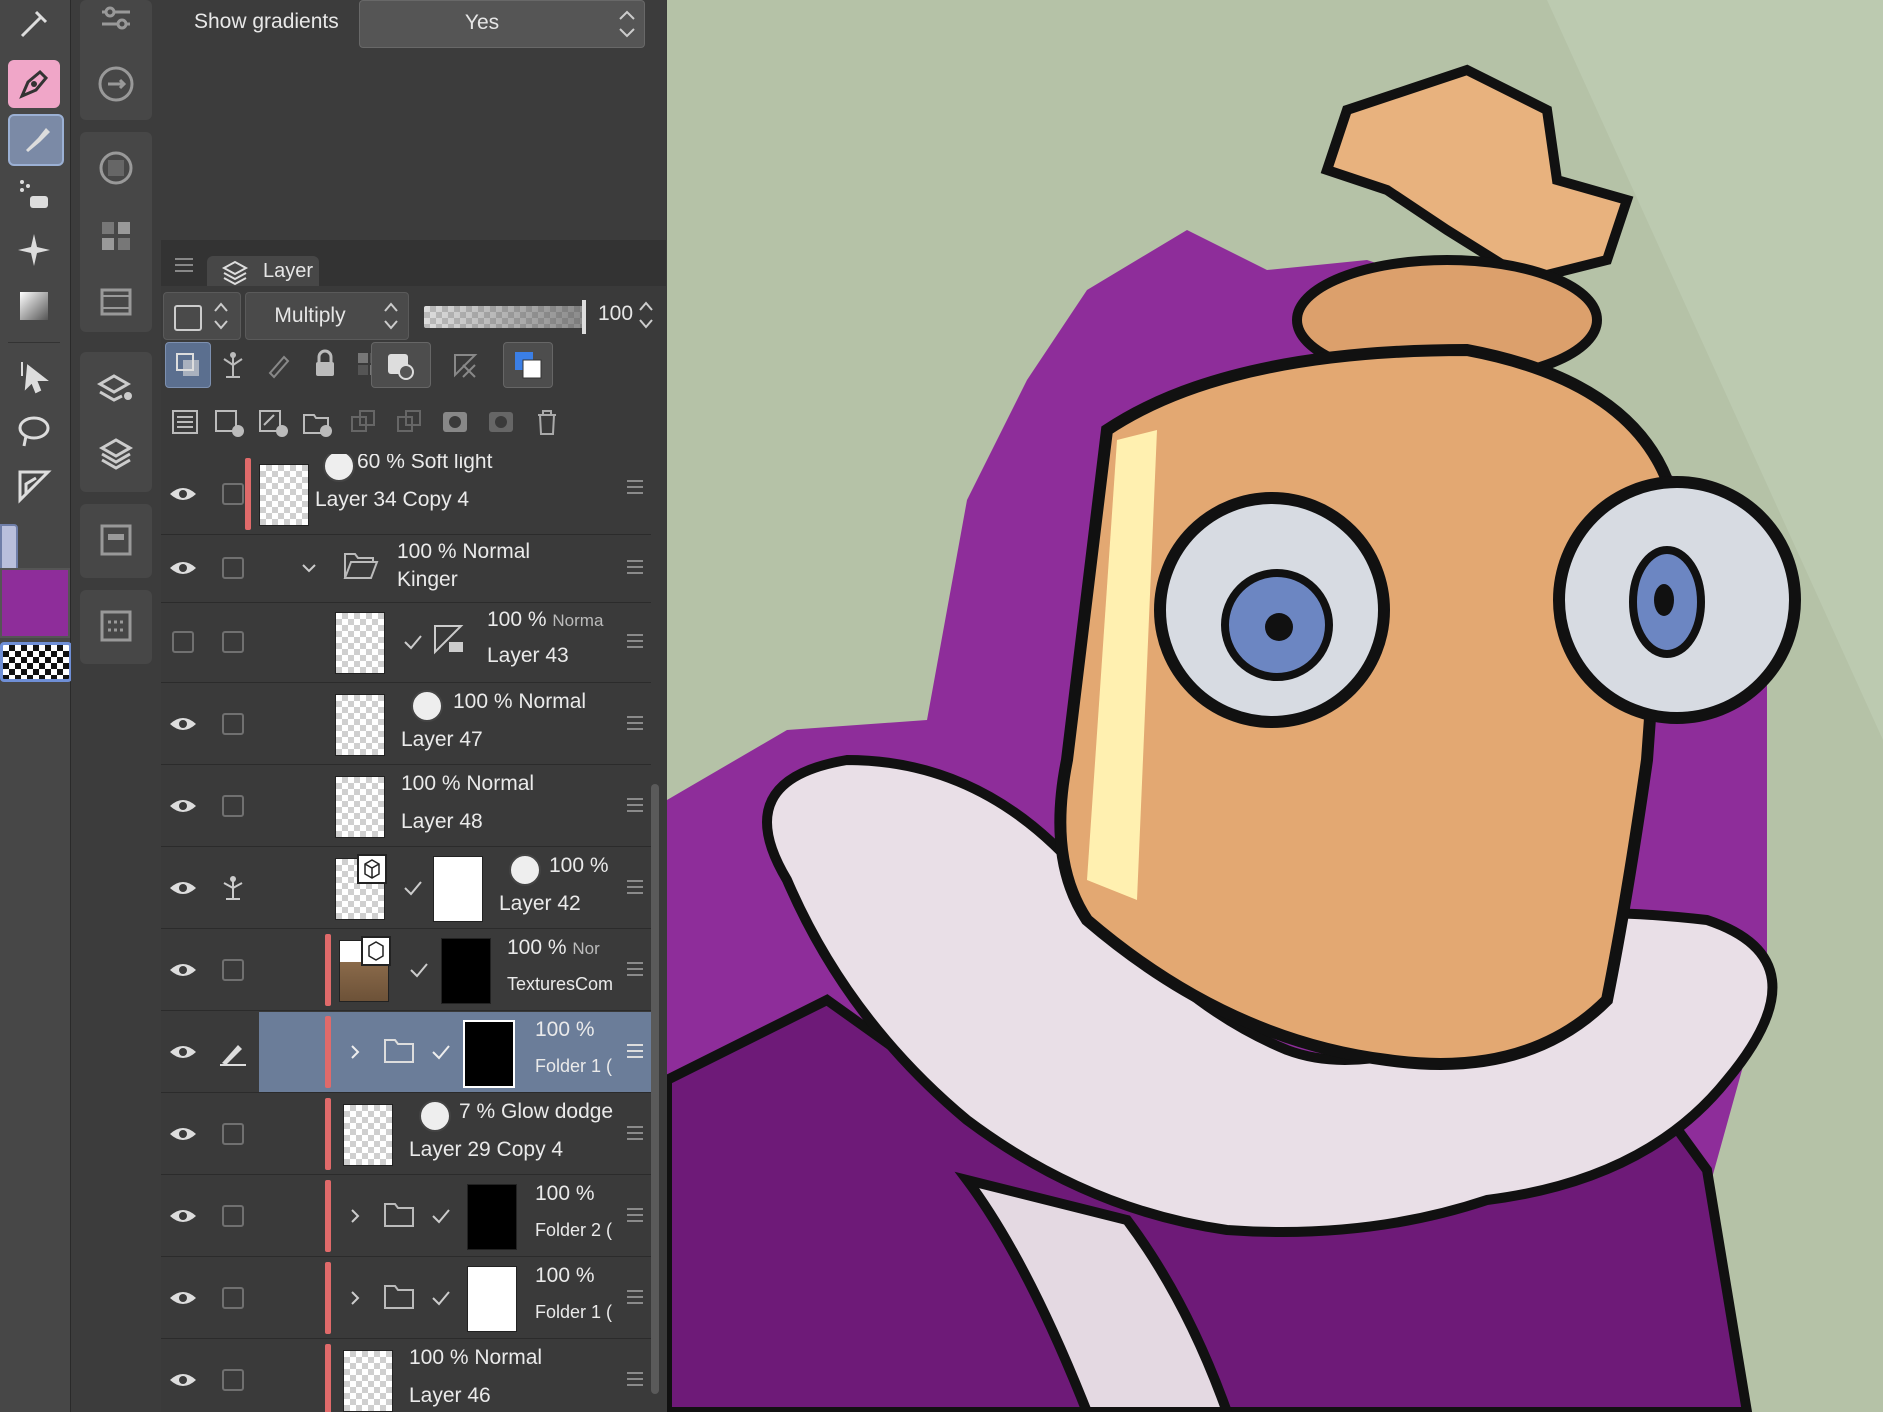 The height and width of the screenshot is (1412, 1883). Describe the element at coordinates (406, 1134) in the screenshot. I see `layer-row: 7 % Glow dodge Layer 29 Copy 4` at that location.